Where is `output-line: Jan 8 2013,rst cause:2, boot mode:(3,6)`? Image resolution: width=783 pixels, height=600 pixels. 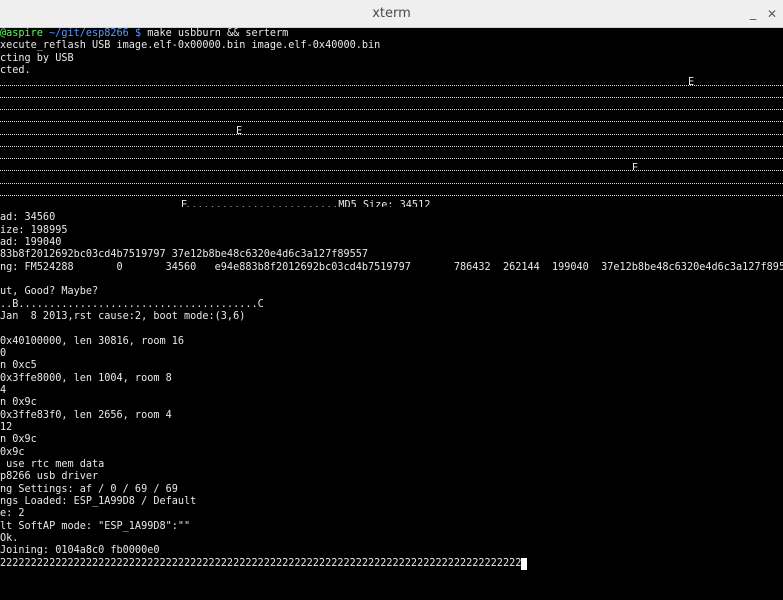
output-line: Jan 8 2013,rst cause:2, boot mode:(3,6) is located at coordinates (123, 317).